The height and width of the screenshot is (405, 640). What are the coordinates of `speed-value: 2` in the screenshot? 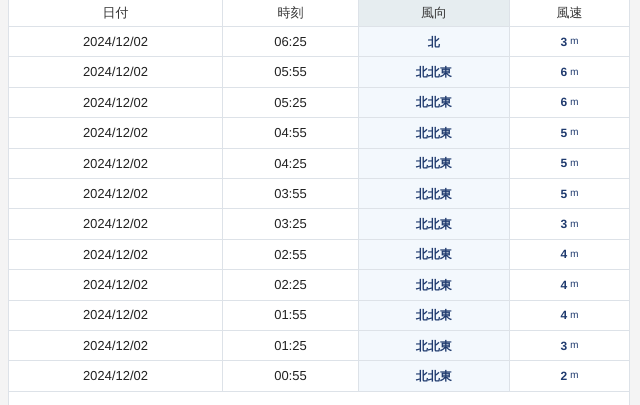 It's located at (564, 376).